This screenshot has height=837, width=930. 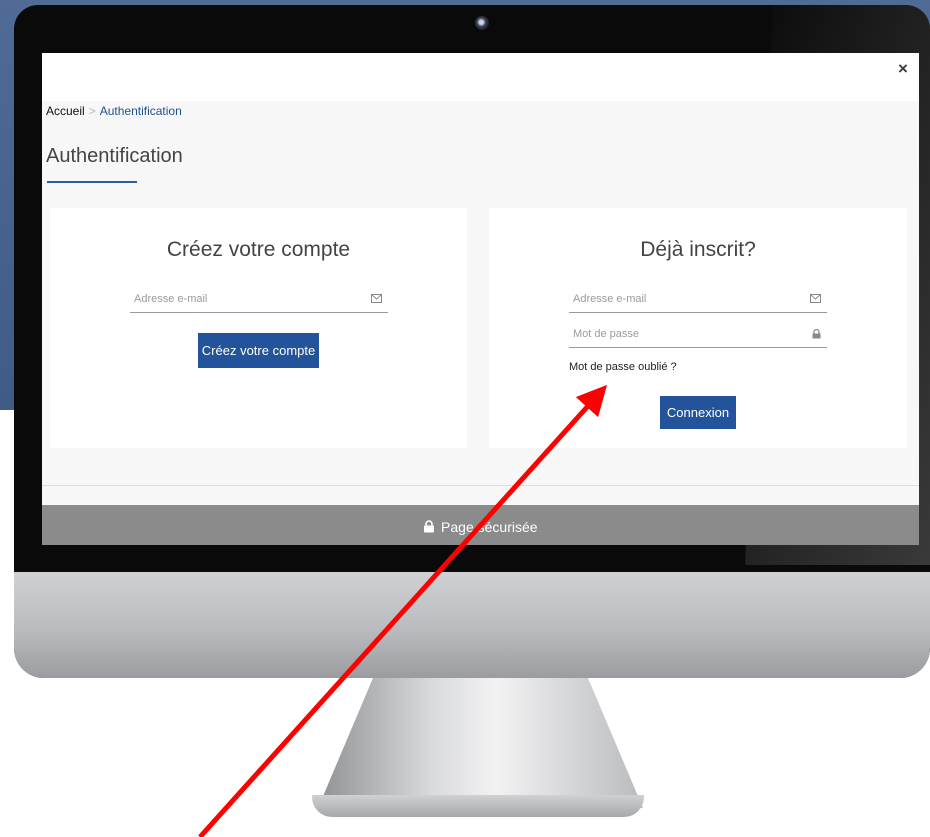 I want to click on monitor-stand-base, so click(x=478, y=806).